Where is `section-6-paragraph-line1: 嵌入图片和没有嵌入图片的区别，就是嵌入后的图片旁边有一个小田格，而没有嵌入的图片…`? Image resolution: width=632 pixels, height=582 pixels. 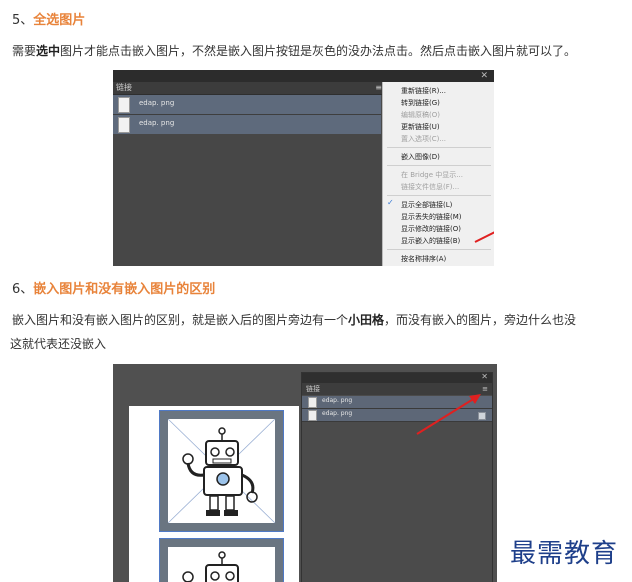 section-6-paragraph-line1: 嵌入图片和没有嵌入图片的区别，就是嵌入后的图片旁边有一个小田格，而没有嵌入的图片… is located at coordinates (294, 319).